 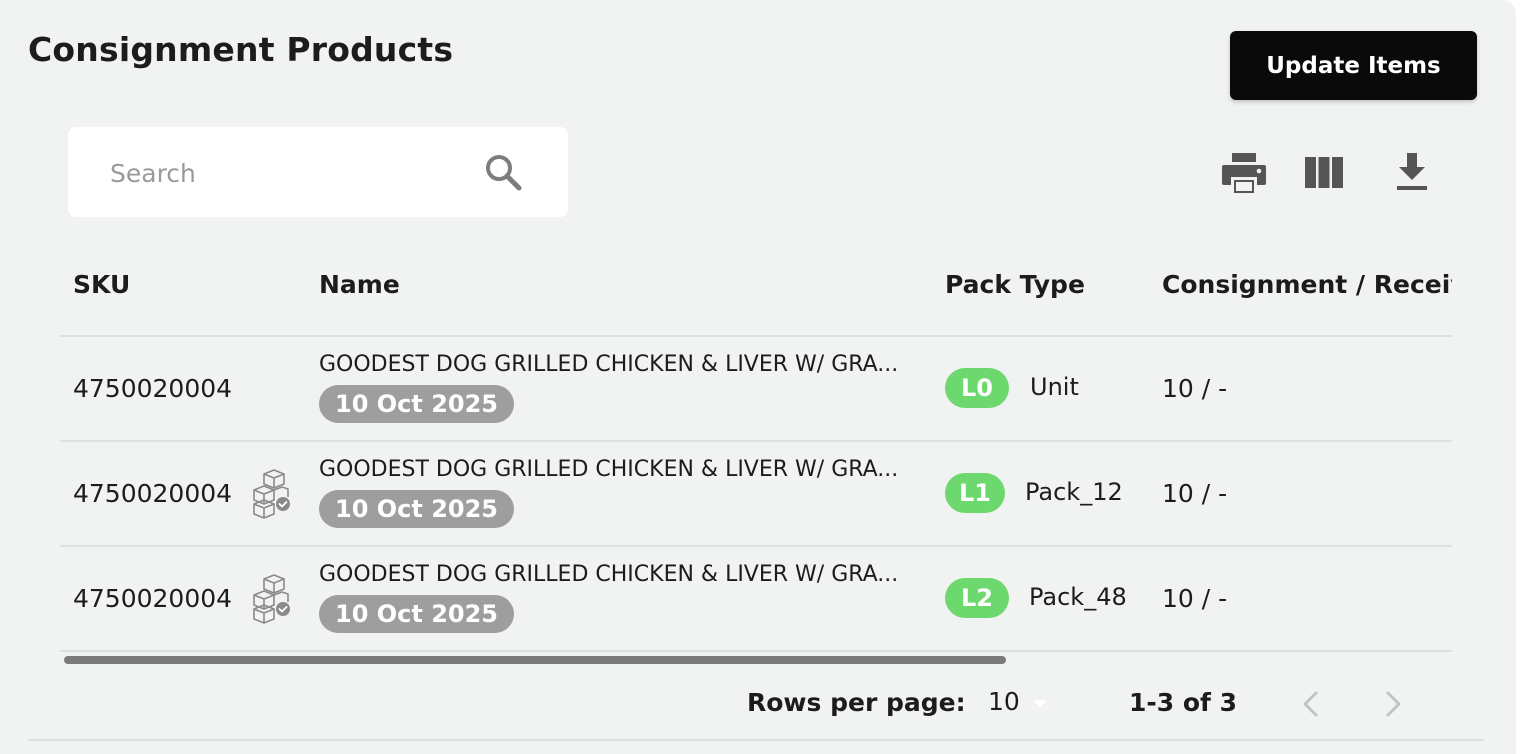 I want to click on page-title: Consignment Products, so click(x=241, y=49).